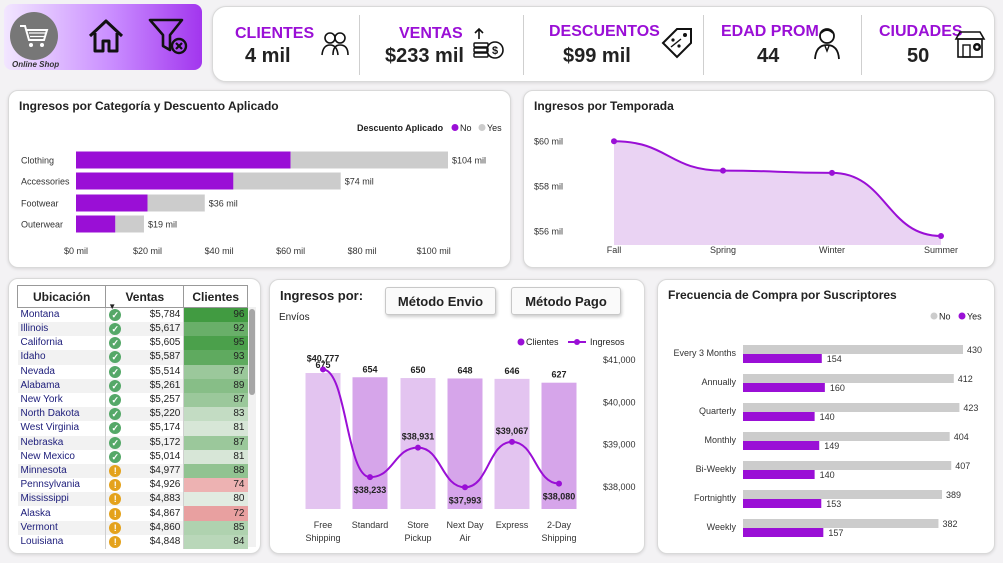  Describe the element at coordinates (165, 357) in the screenshot. I see `ventas-value: $5,587` at that location.